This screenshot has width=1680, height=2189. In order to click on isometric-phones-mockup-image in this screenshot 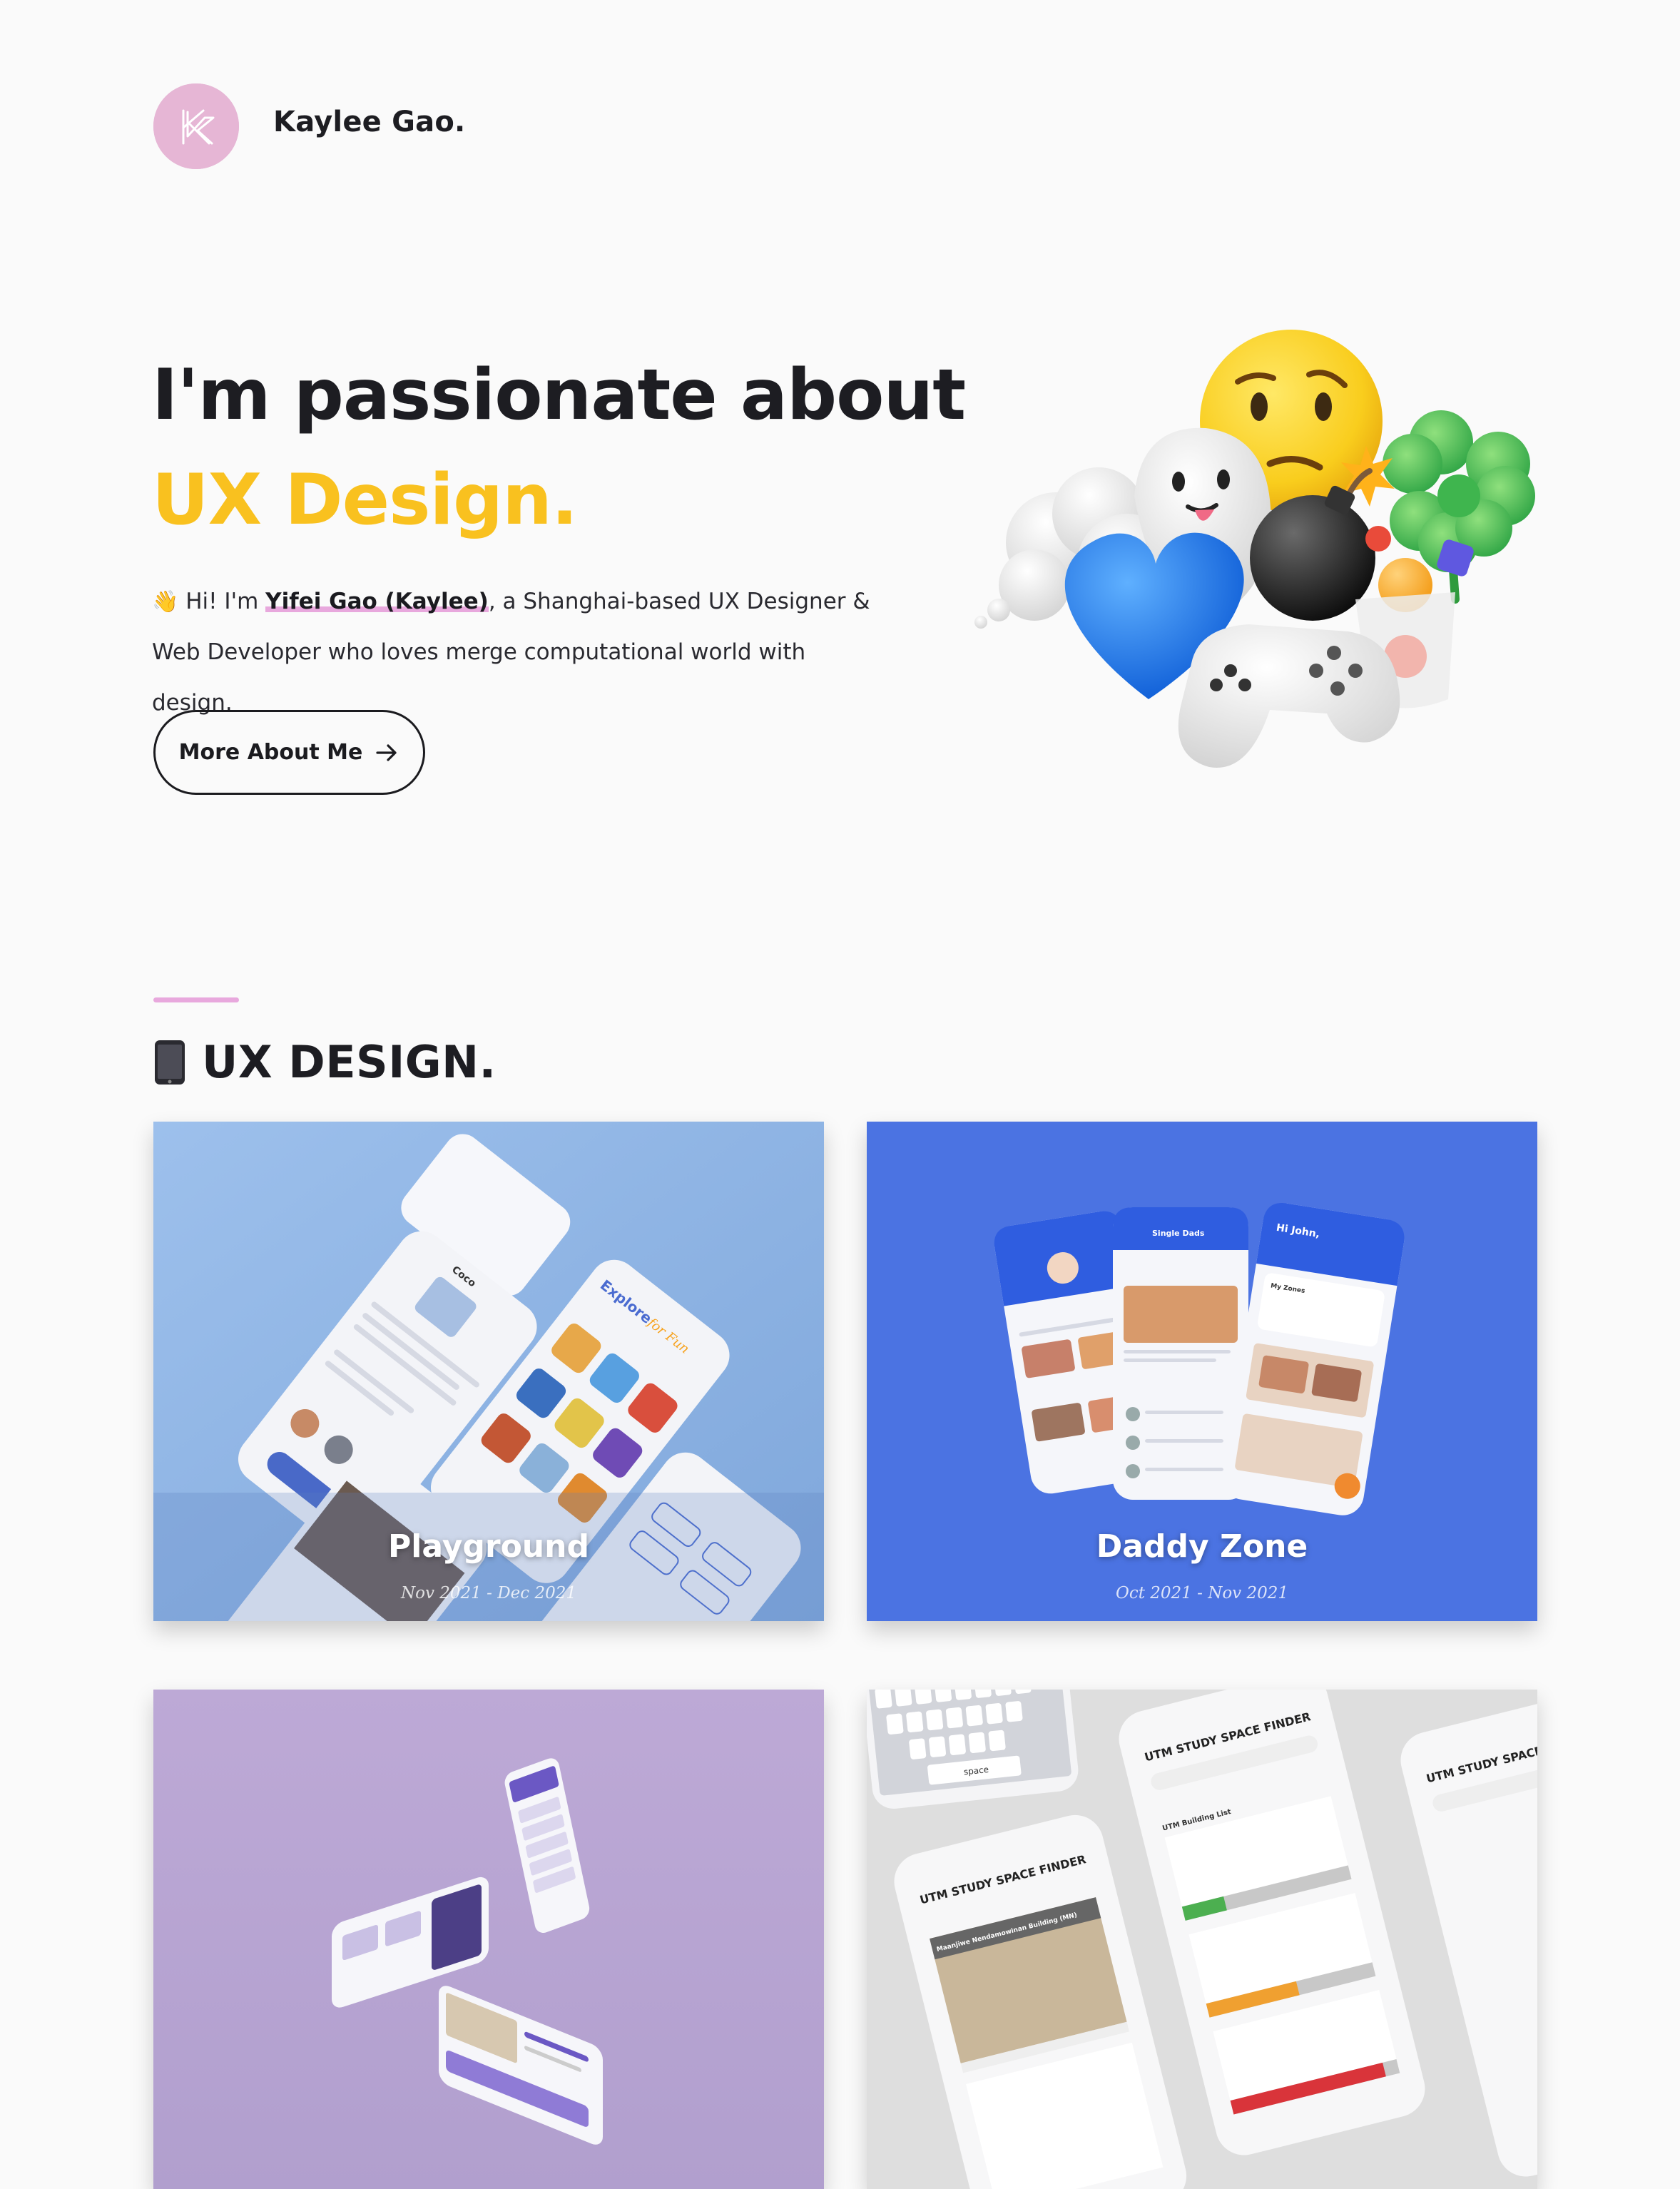, I will do `click(488, 1939)`.